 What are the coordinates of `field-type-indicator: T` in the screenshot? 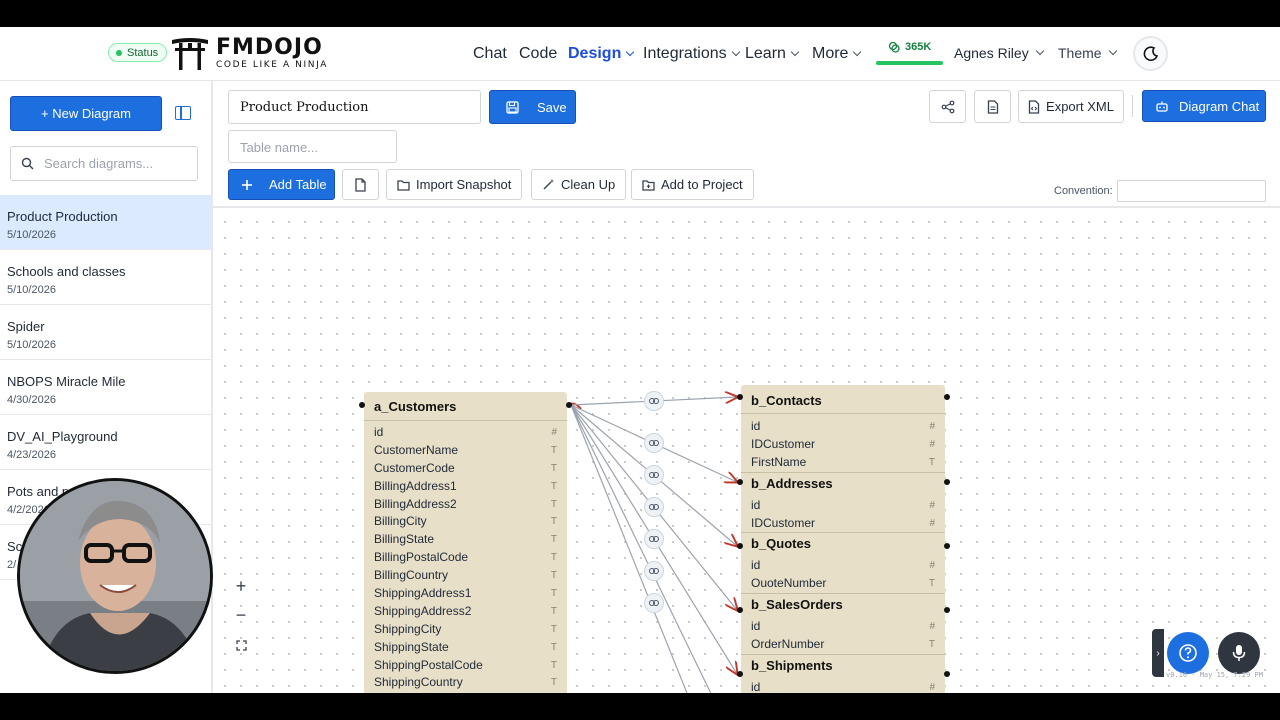 It's located at (931, 645).